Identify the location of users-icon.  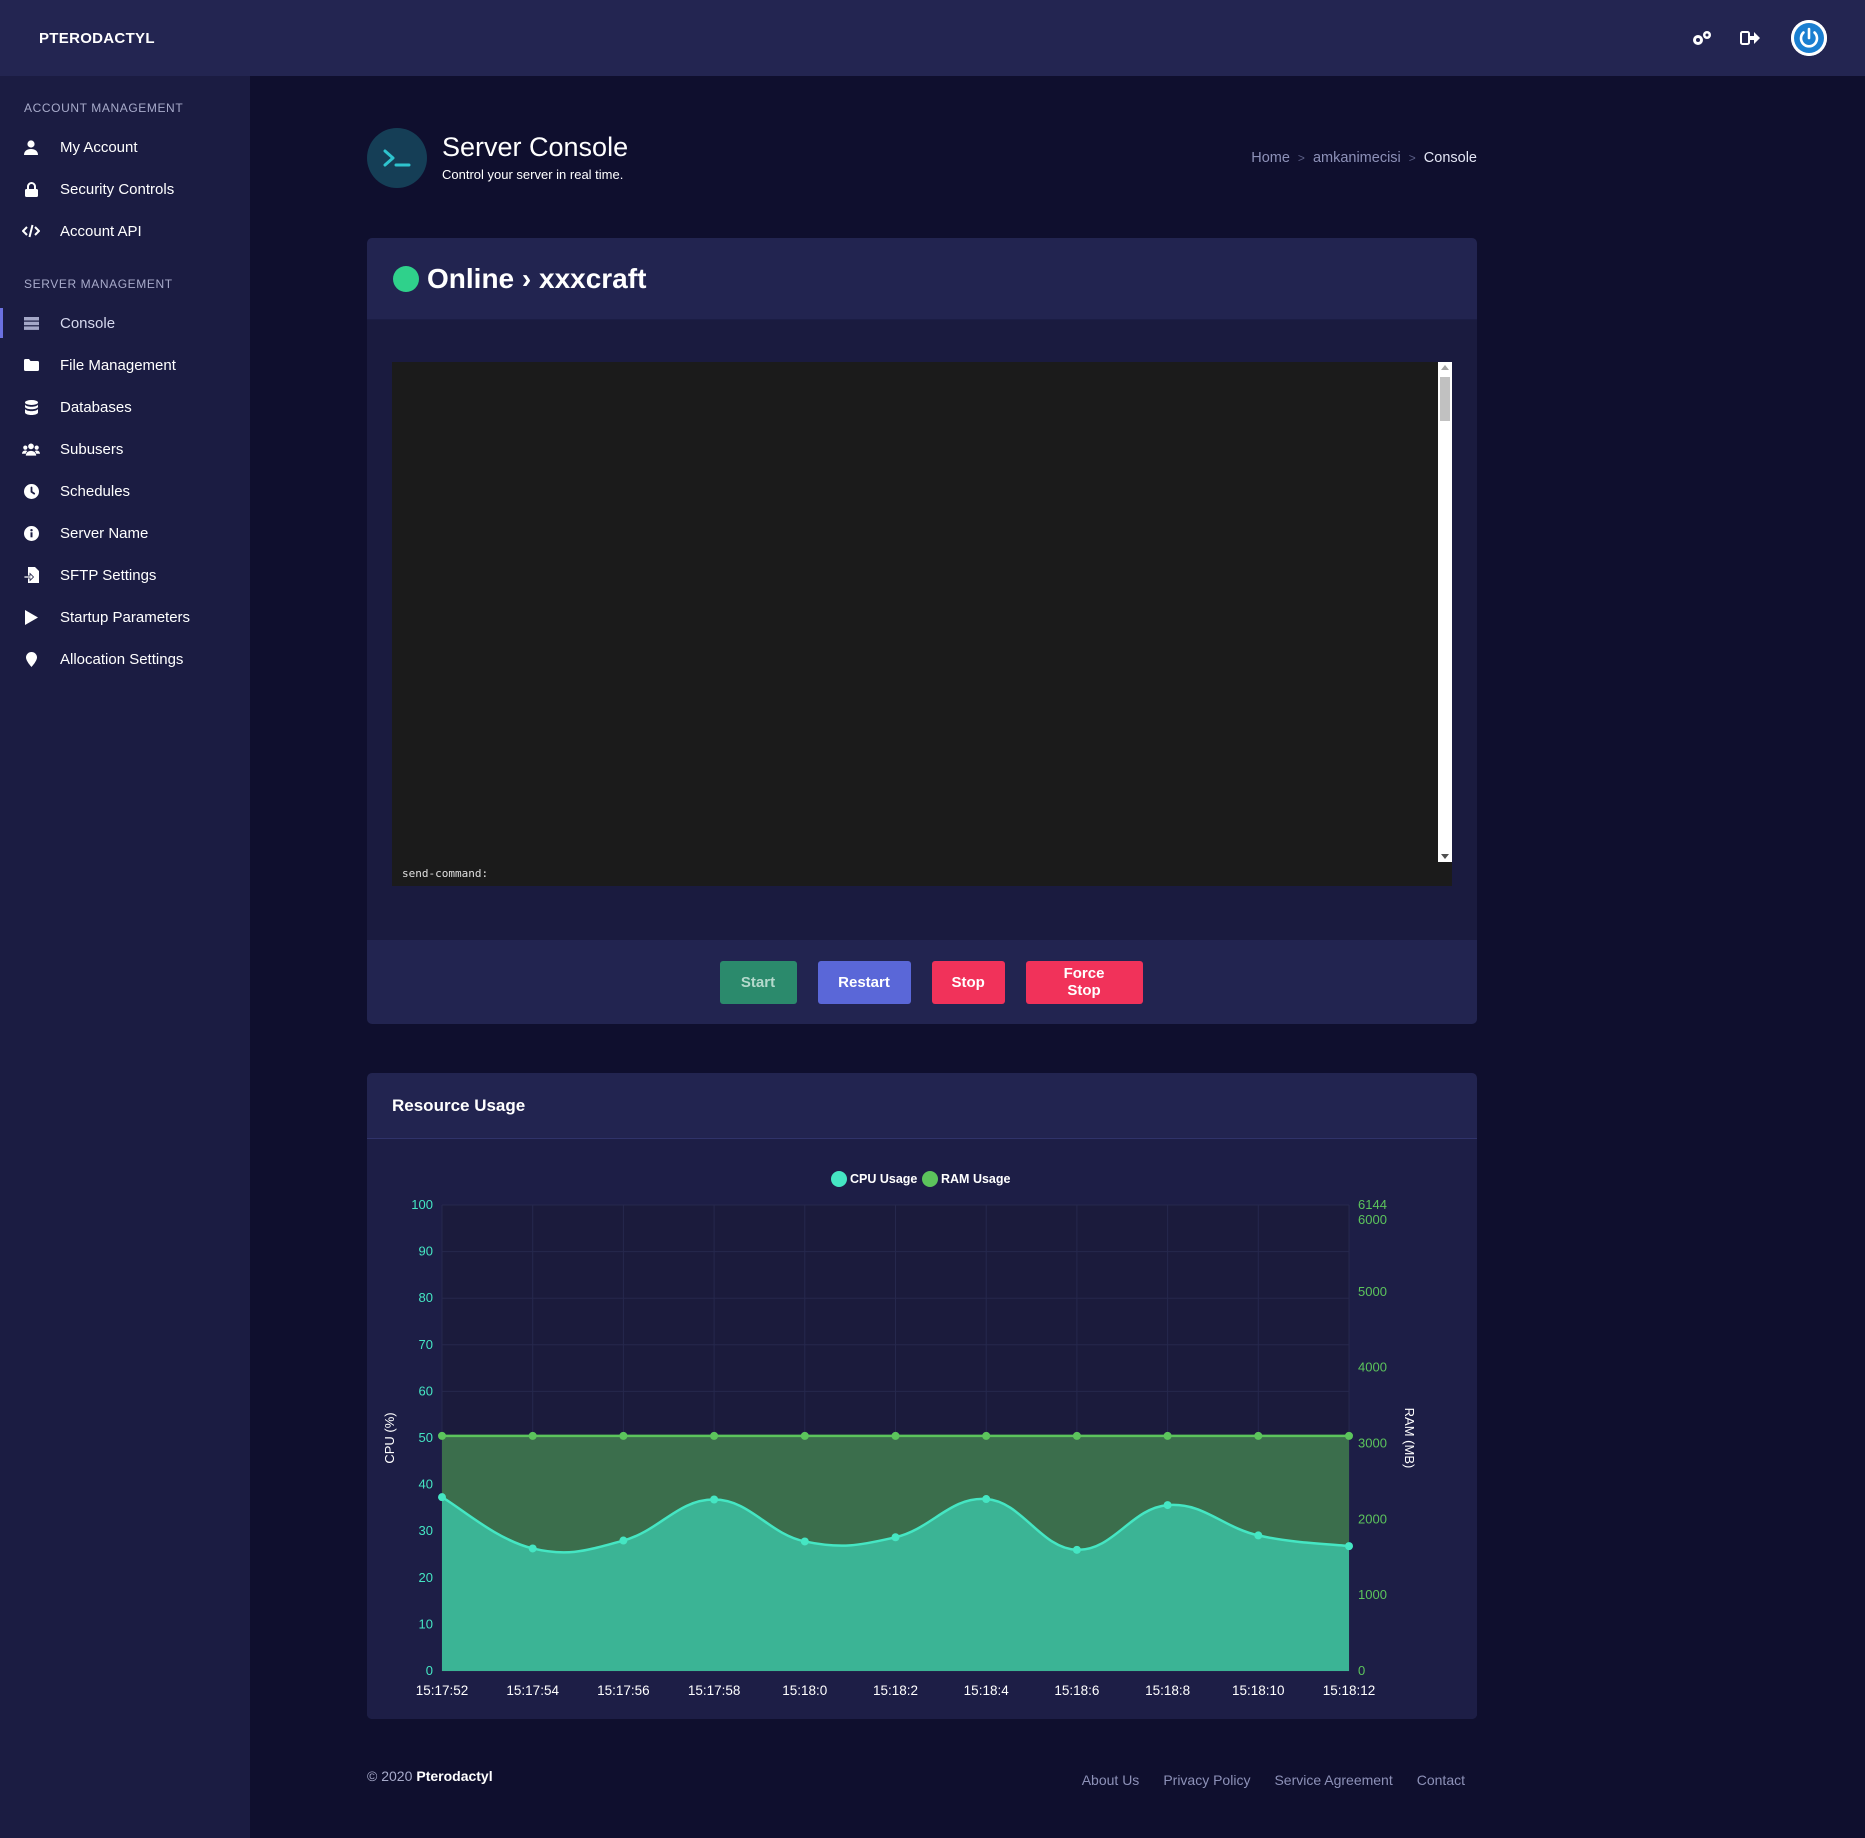
(31, 449).